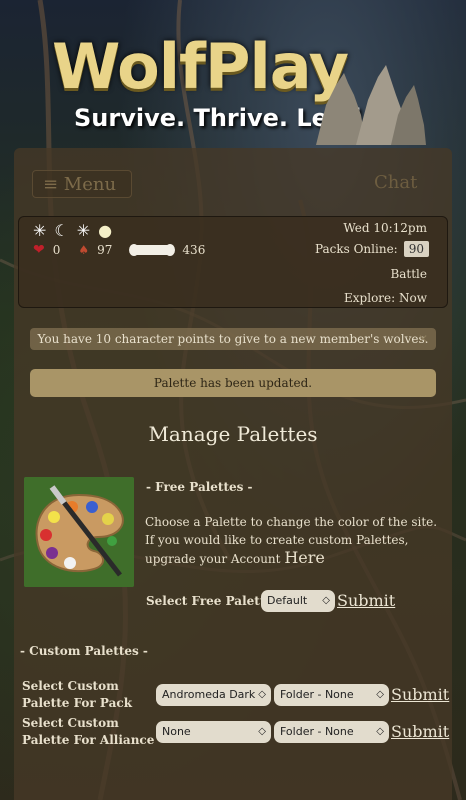 The image size is (466, 800). Describe the element at coordinates (423, 339) in the screenshot. I see `close-icon: ✕` at that location.